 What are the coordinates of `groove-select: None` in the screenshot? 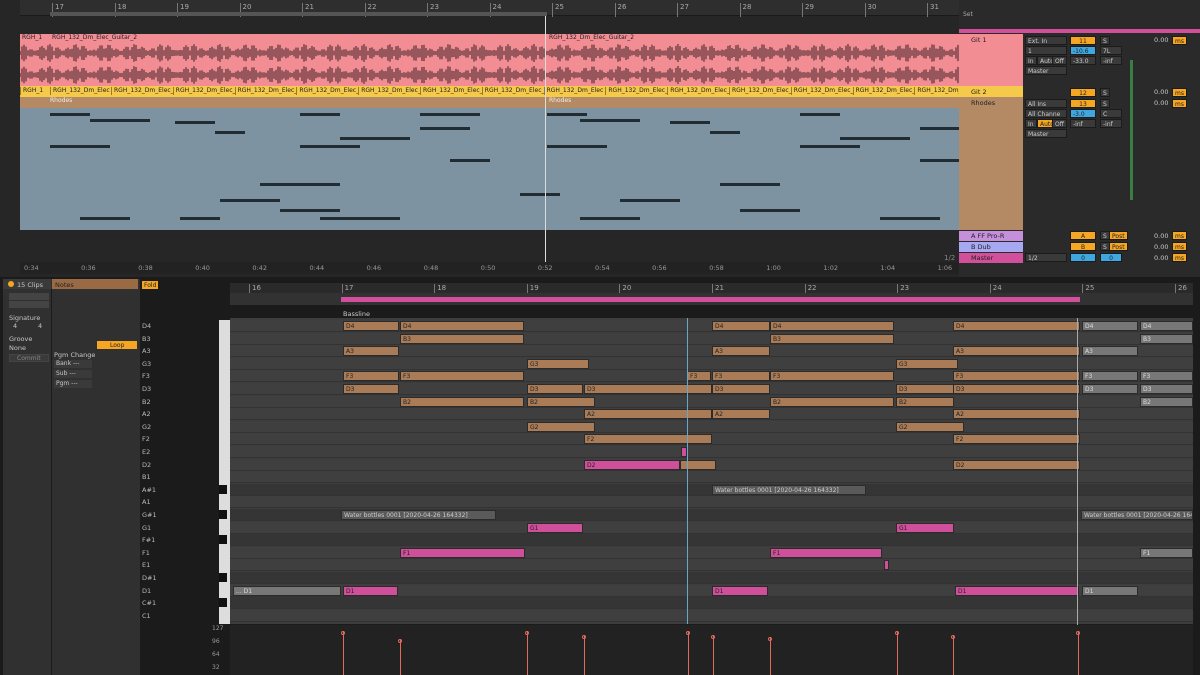 It's located at (17, 348).